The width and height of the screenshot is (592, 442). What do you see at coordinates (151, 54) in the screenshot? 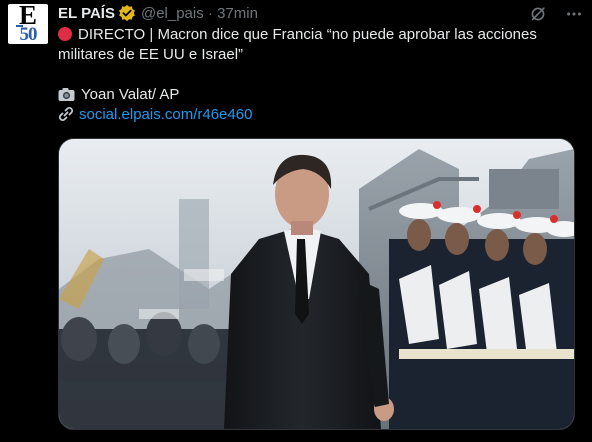
I see `headline-continued: militares de EE UU e Israel”` at bounding box center [151, 54].